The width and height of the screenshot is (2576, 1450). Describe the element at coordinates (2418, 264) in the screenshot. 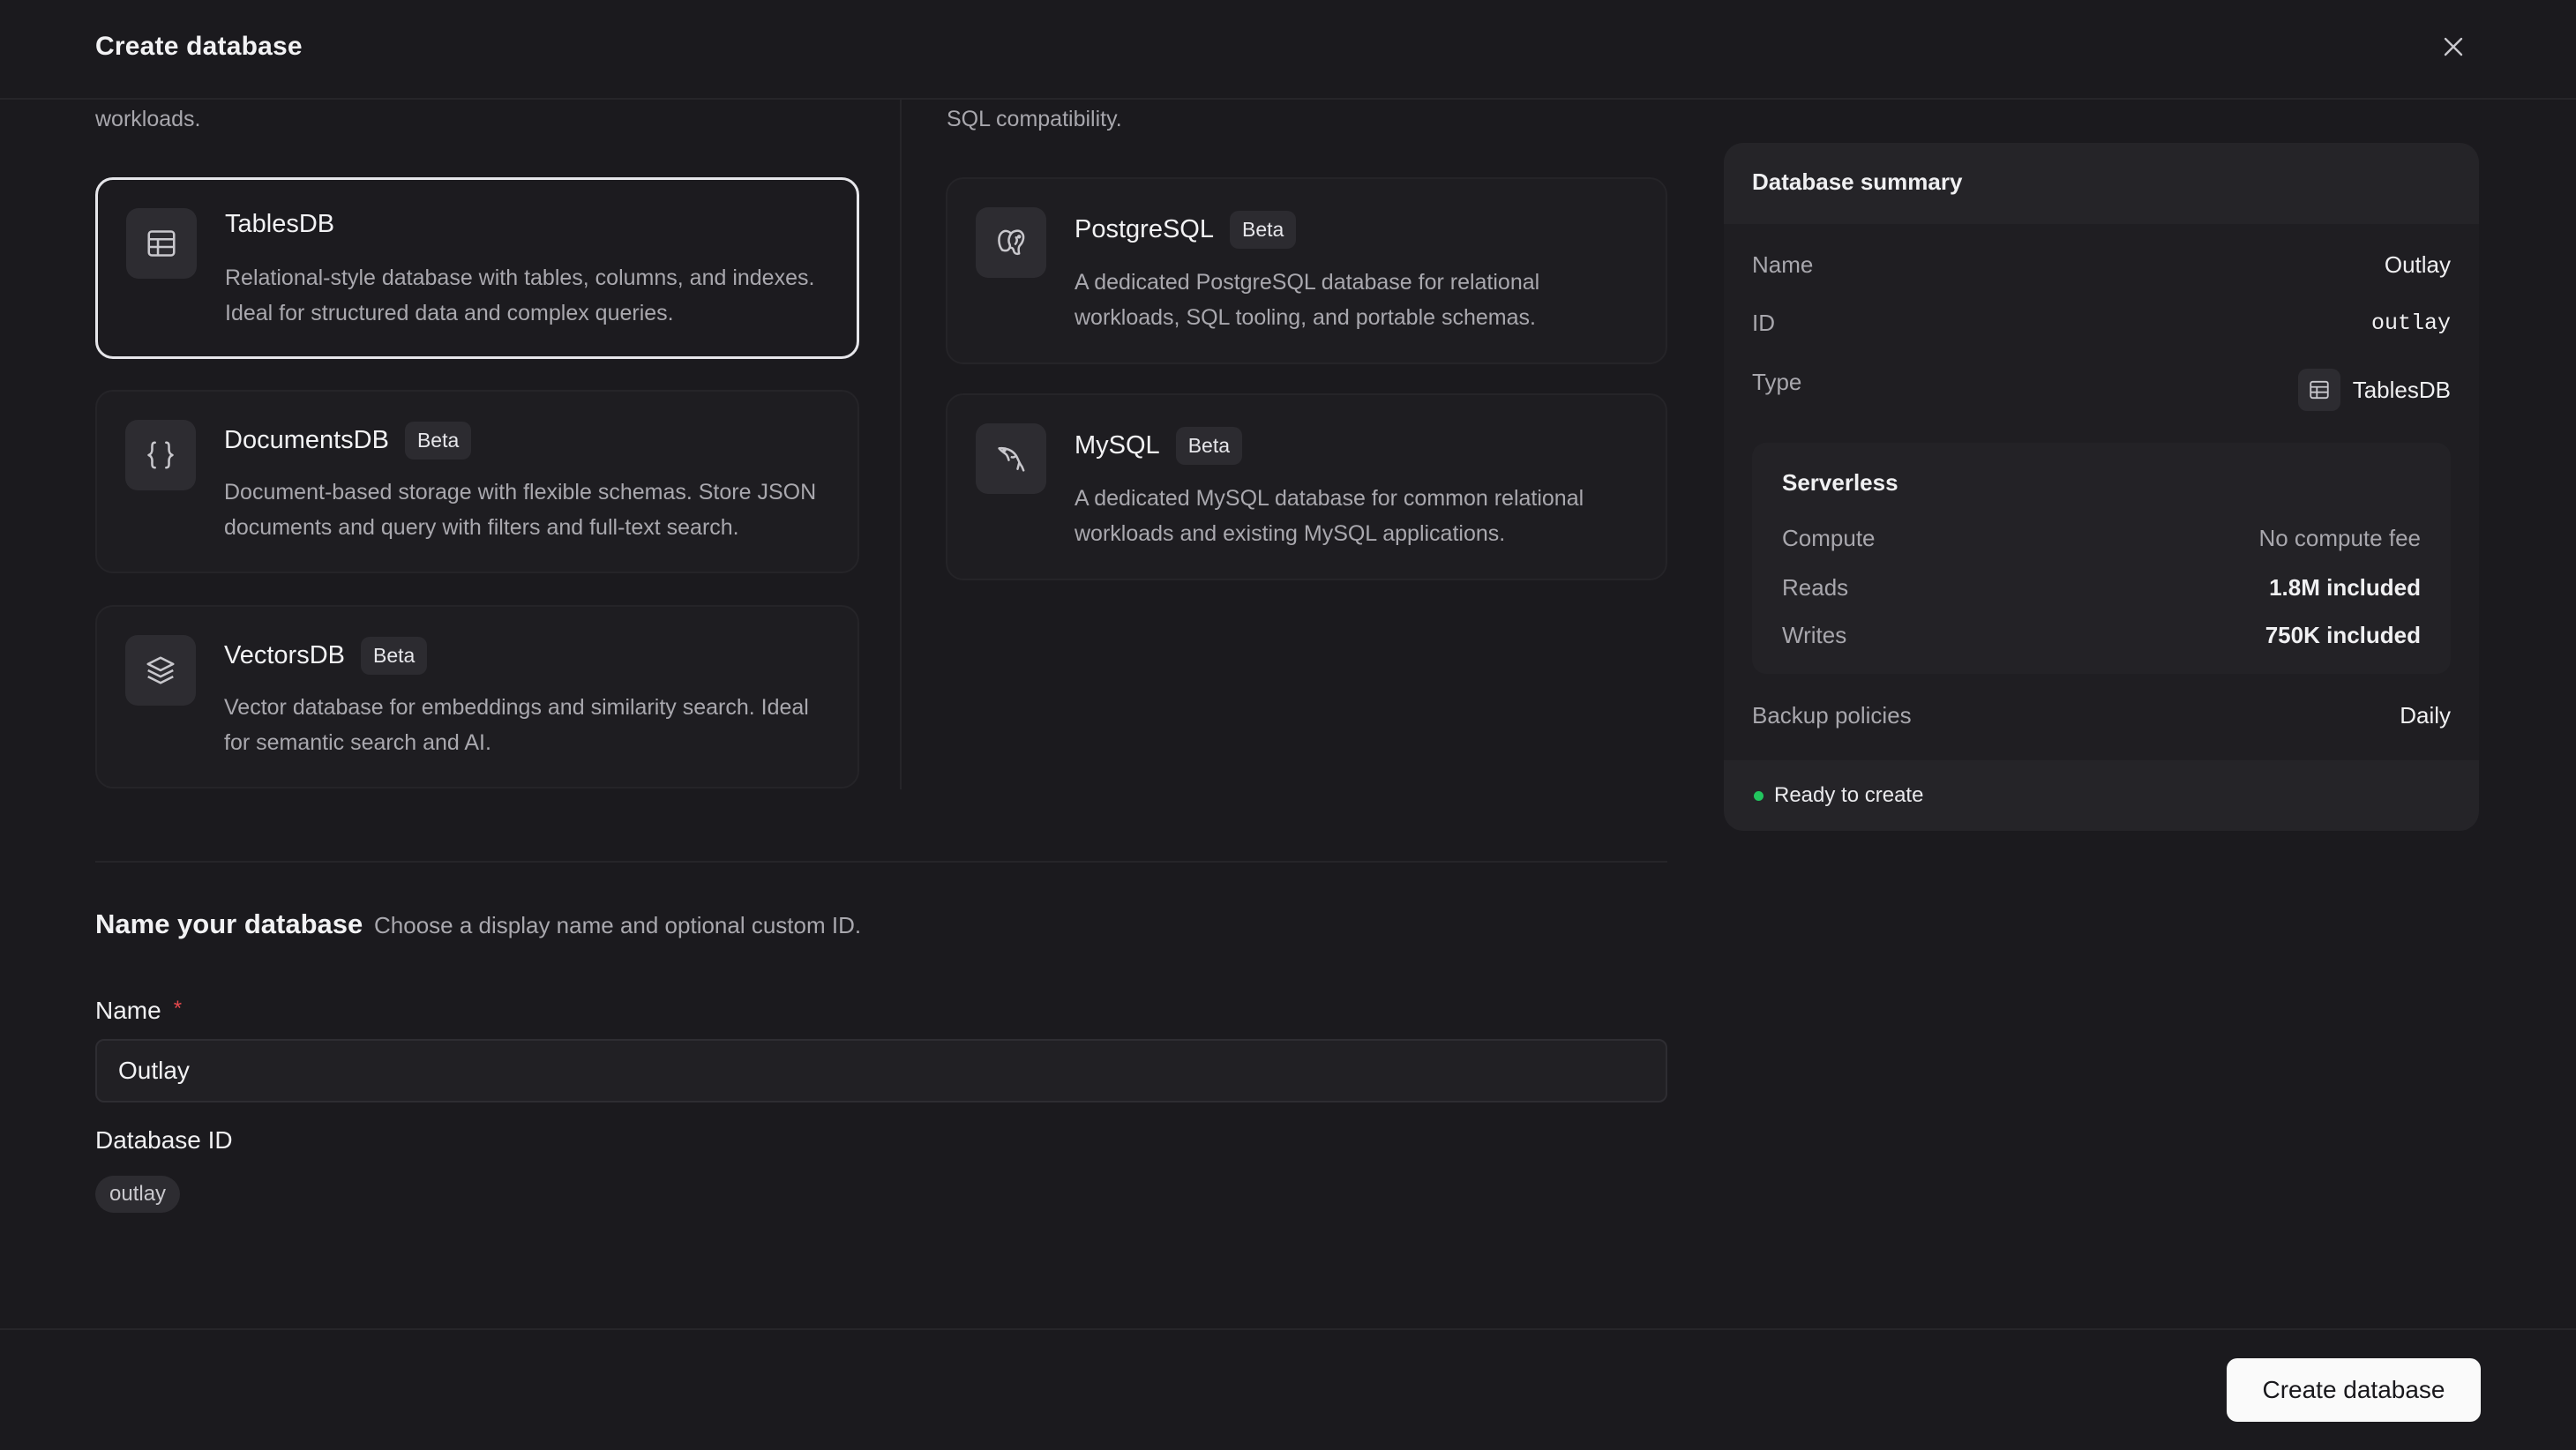

I see `summary-name-value: Outlay` at that location.